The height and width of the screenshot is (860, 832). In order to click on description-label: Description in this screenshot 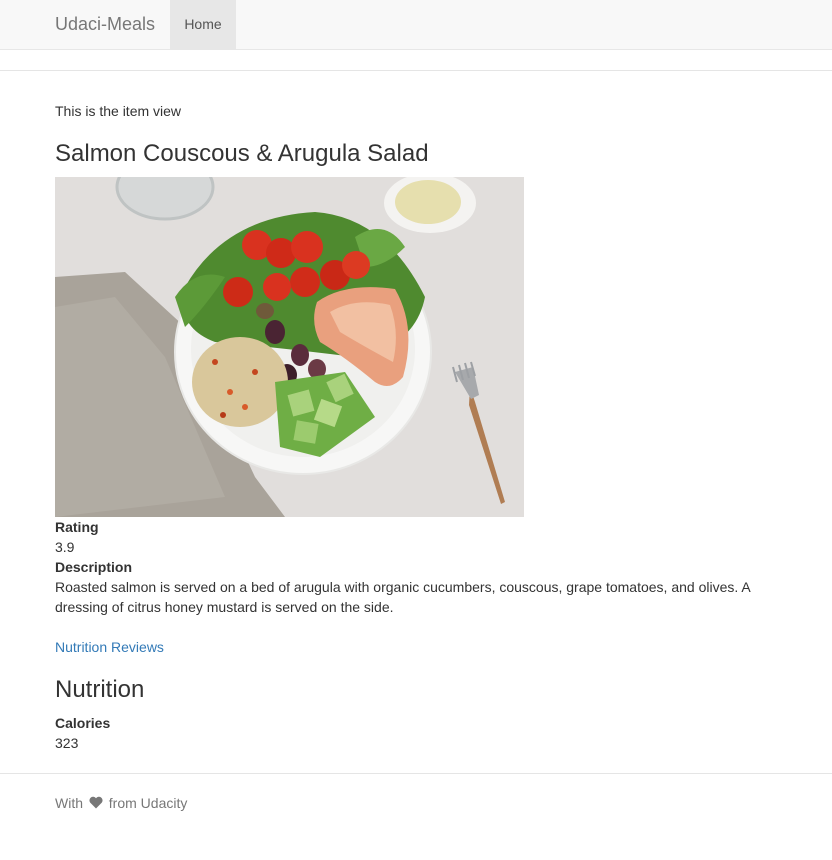, I will do `click(94, 567)`.